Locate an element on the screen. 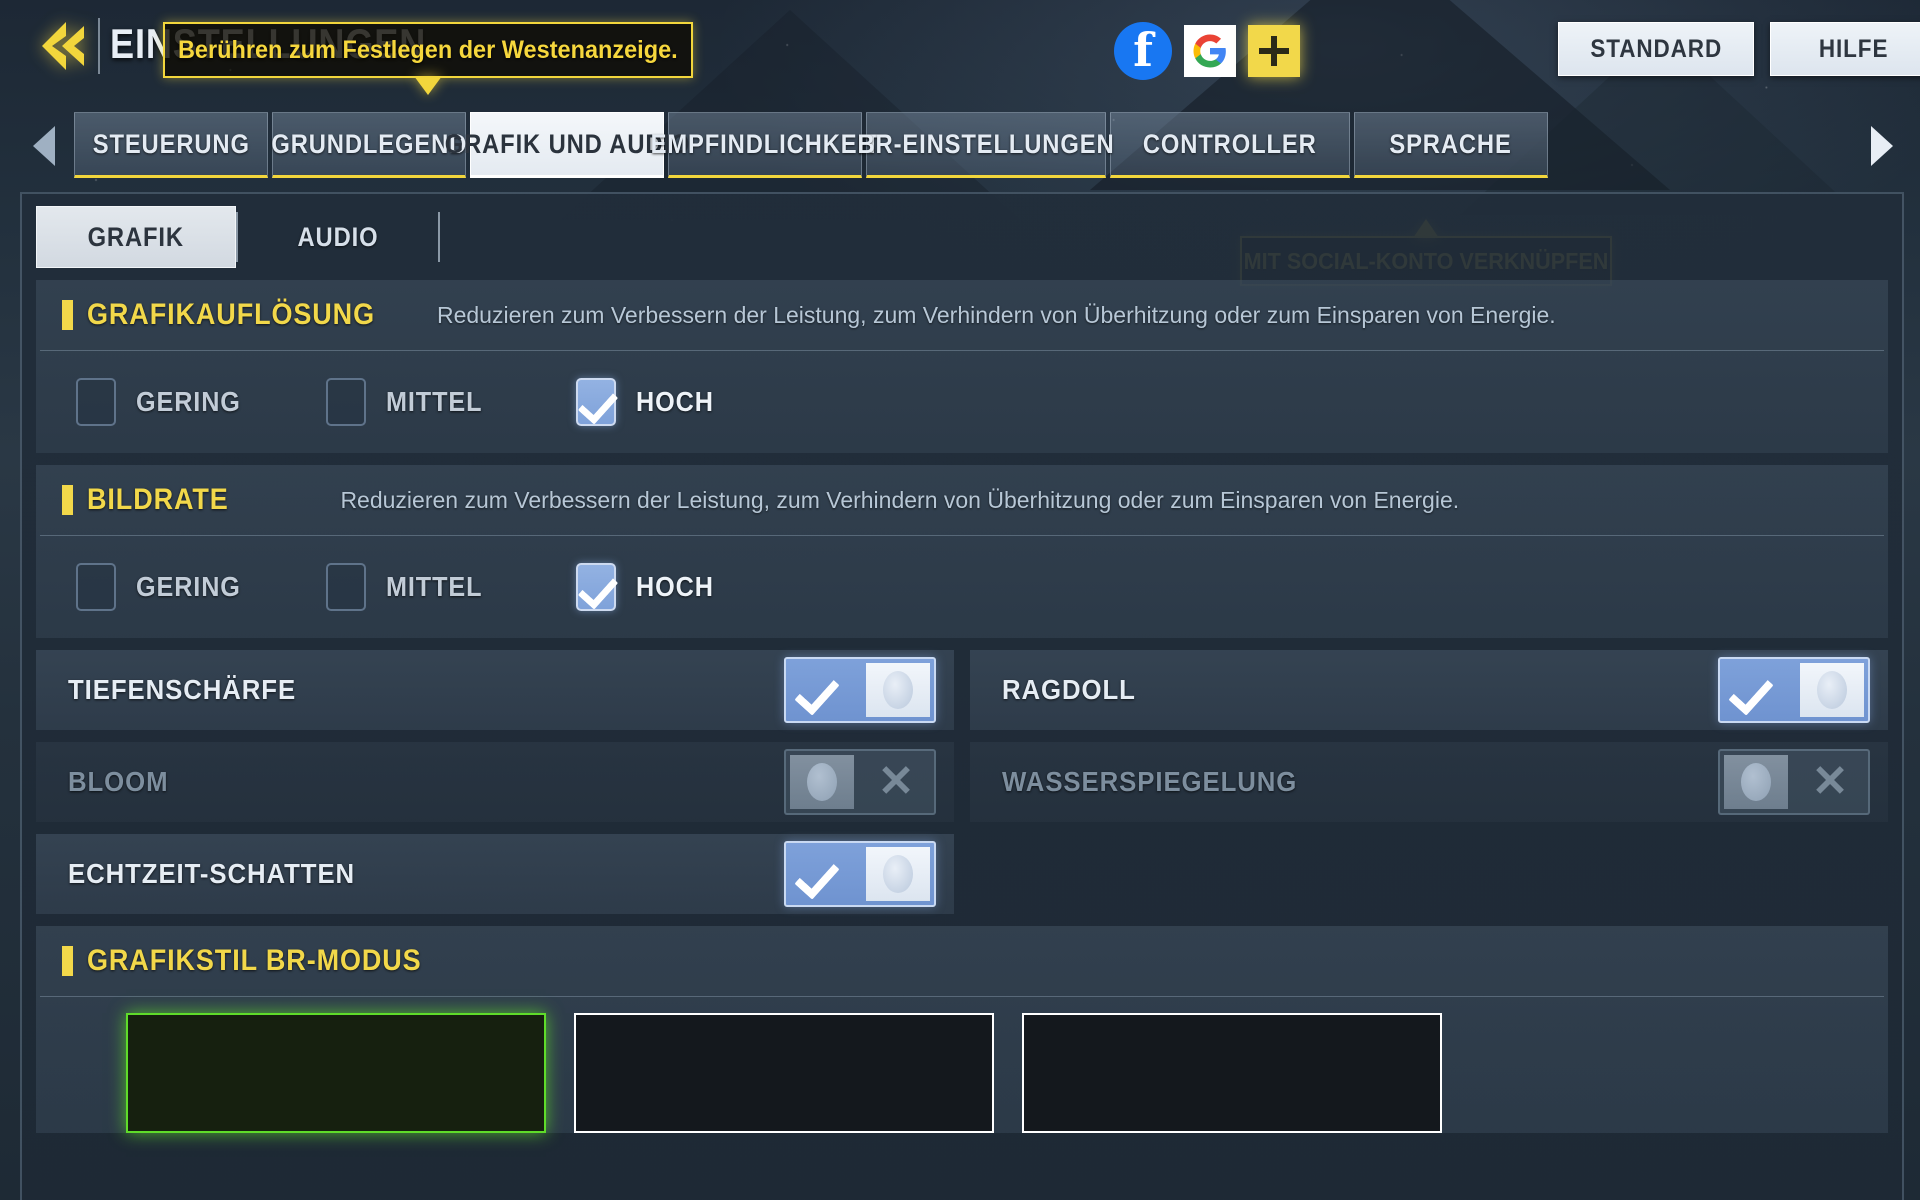 The height and width of the screenshot is (1200, 1920). toggle-row-spacer is located at coordinates (1429, 874).